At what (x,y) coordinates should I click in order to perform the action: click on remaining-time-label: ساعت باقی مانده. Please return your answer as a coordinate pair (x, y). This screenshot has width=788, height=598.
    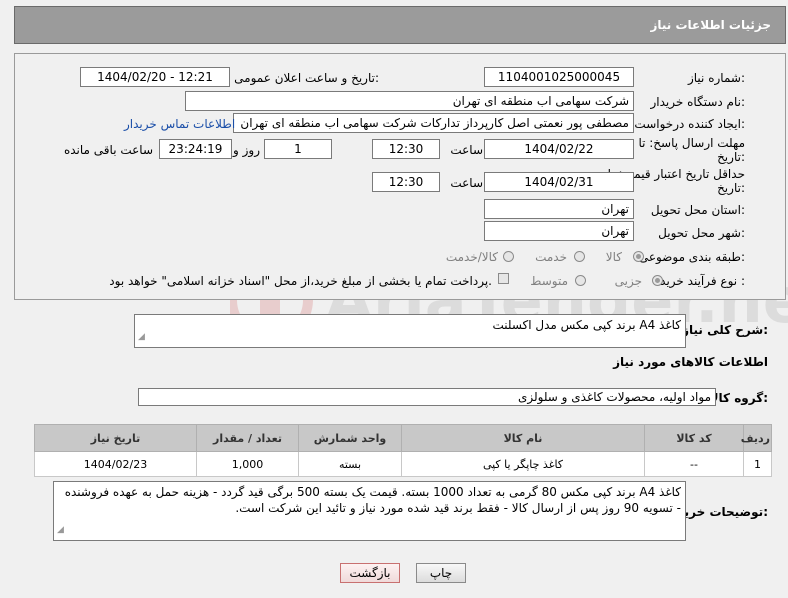
    Looking at the image, I should click on (108, 150).